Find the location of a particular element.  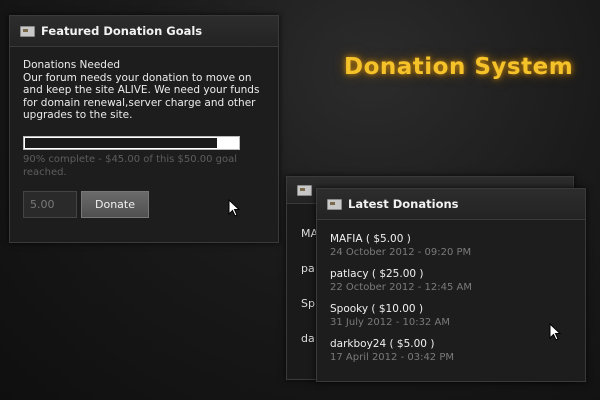

goal-progress-bar is located at coordinates (131, 142).